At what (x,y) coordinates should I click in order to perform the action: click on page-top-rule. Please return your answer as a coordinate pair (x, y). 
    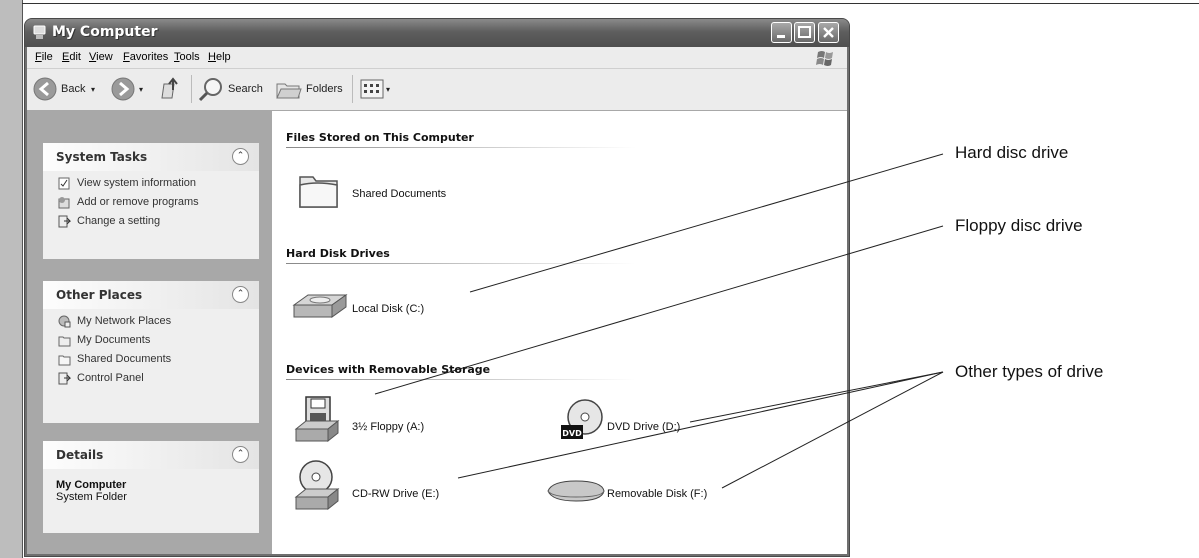
    Looking at the image, I should click on (610, 2).